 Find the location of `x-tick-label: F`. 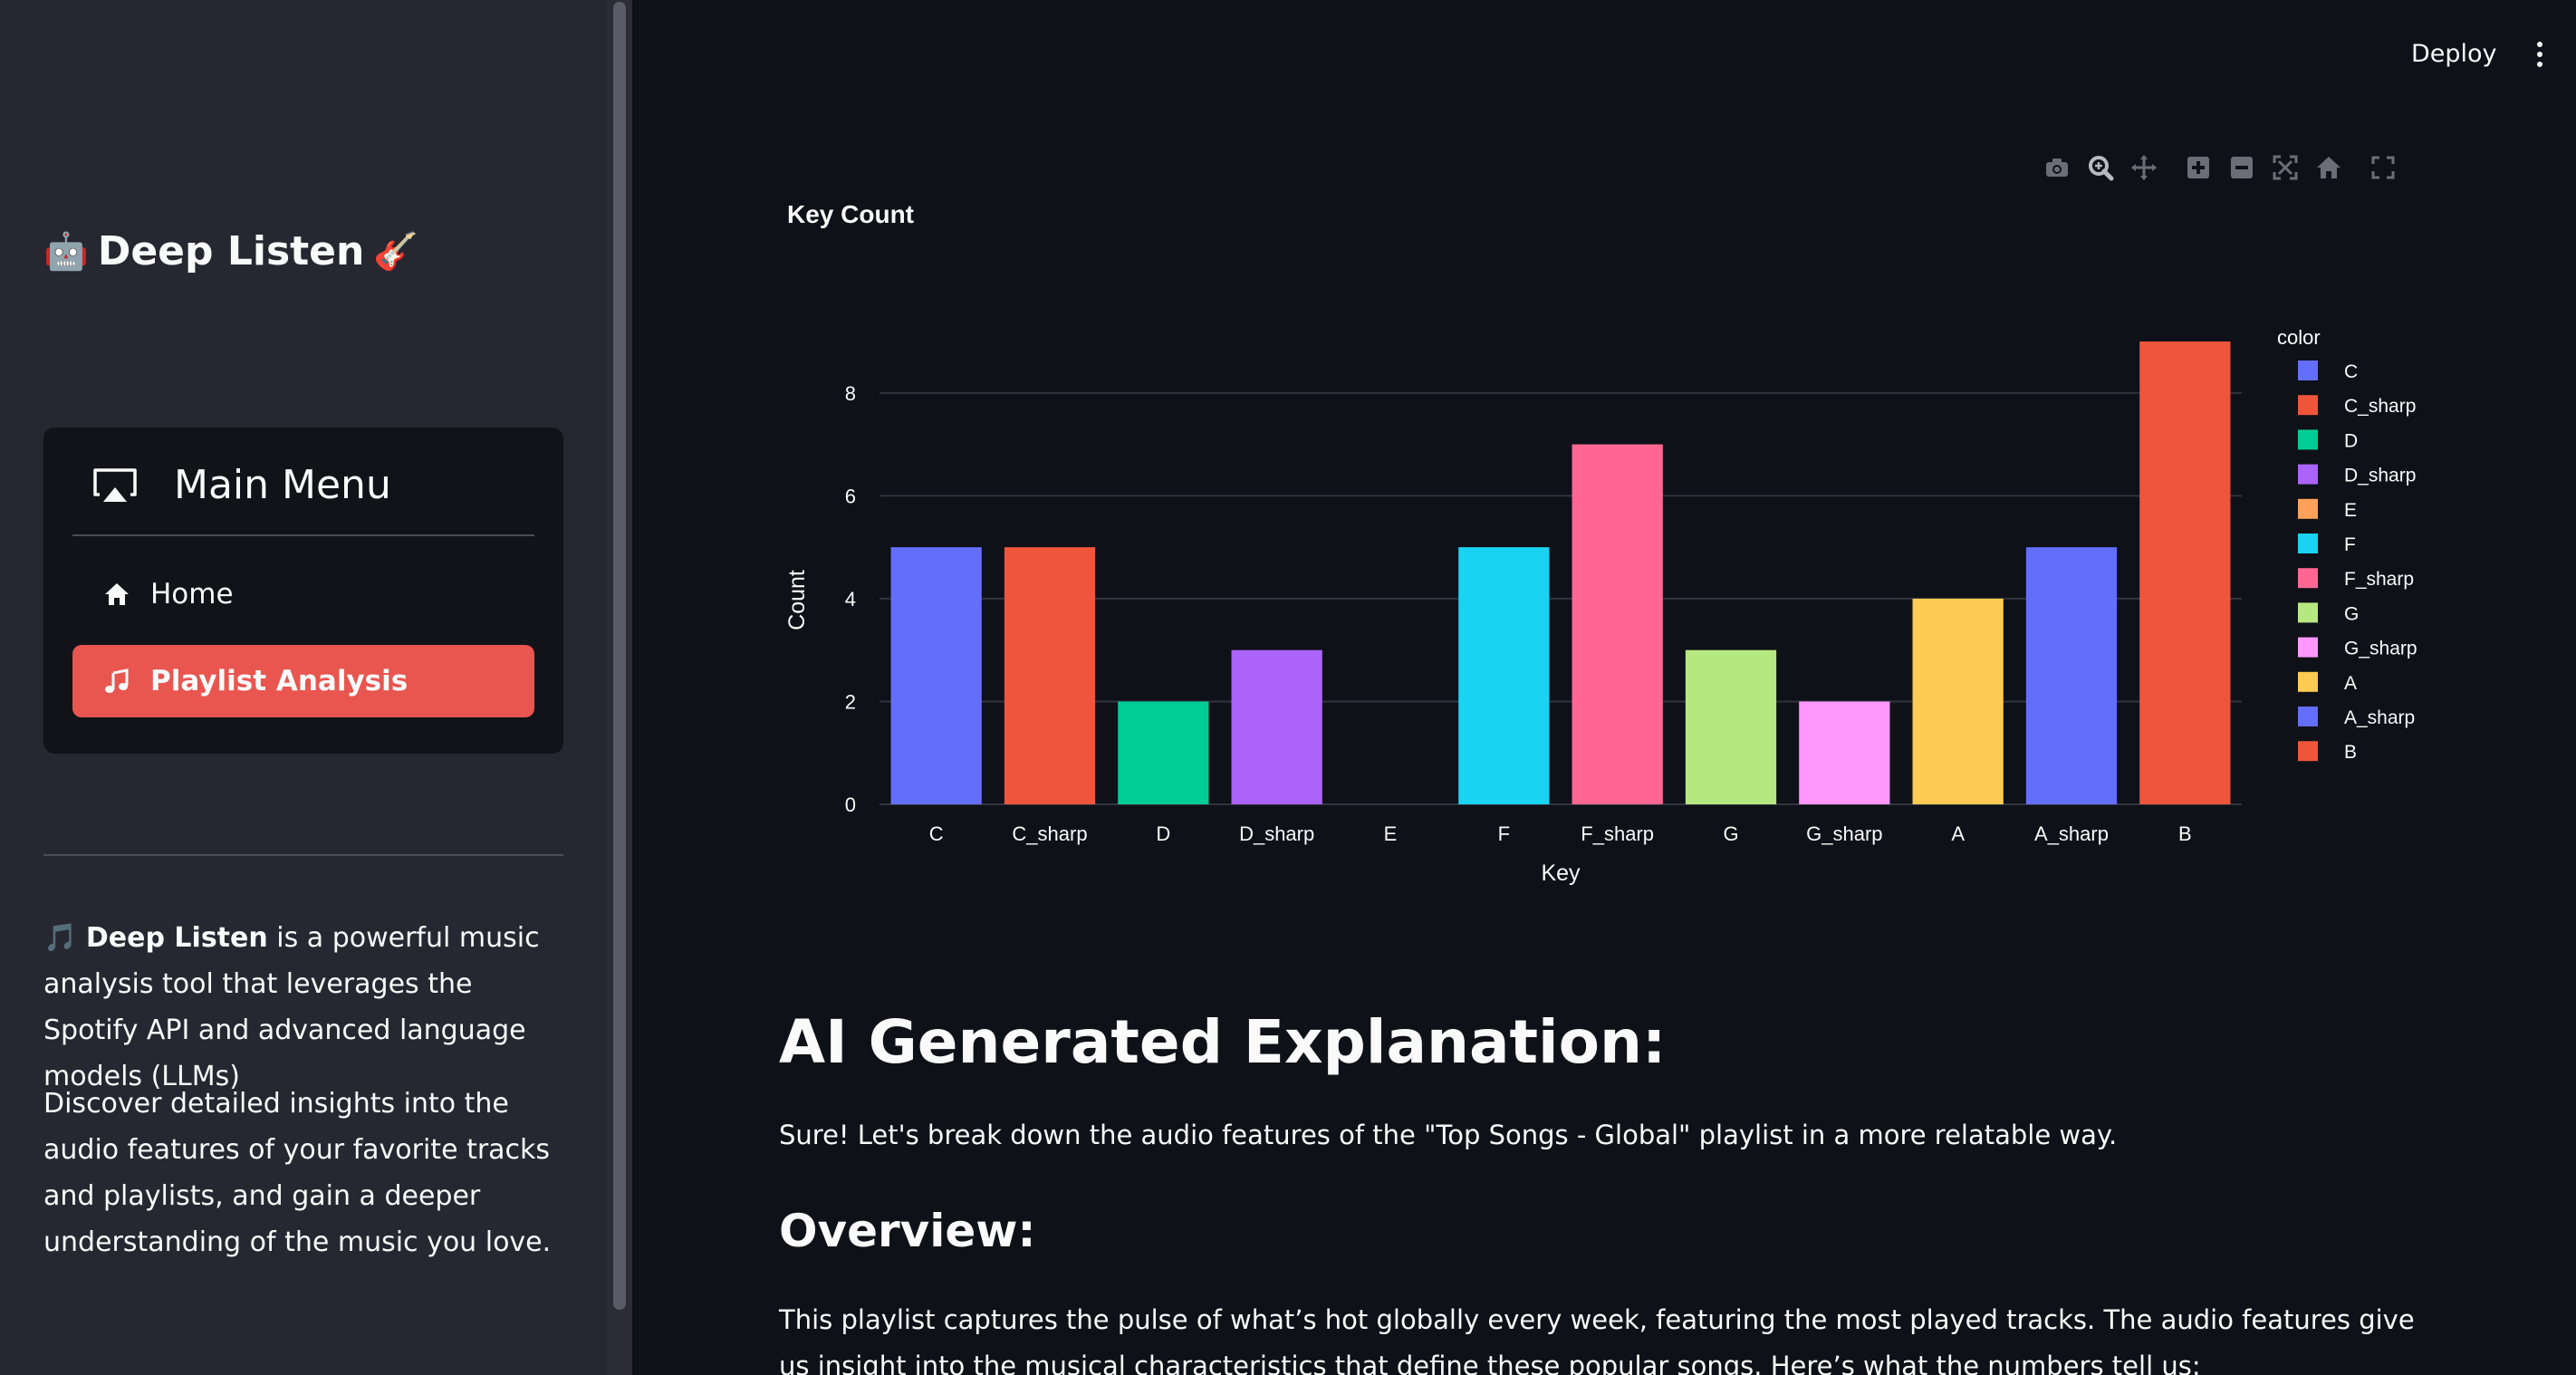

x-tick-label: F is located at coordinates (1504, 834).